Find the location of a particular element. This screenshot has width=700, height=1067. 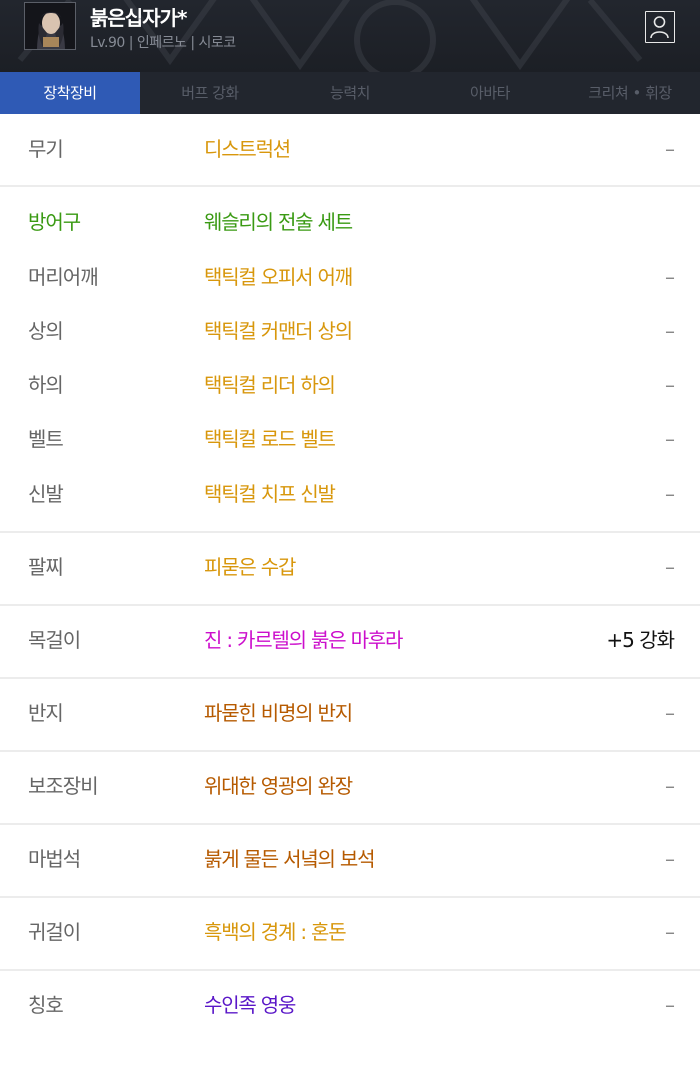

item-name: 위대한 영광의 완장 is located at coordinates (278, 786).